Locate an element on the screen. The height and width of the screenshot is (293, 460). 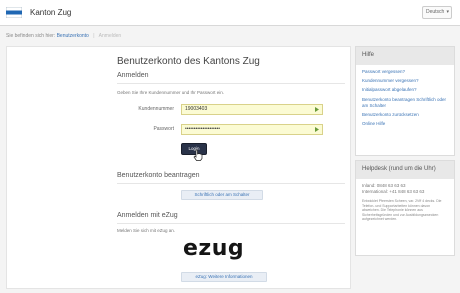
customer-number-field: 19003403 is located at coordinates (252, 109).